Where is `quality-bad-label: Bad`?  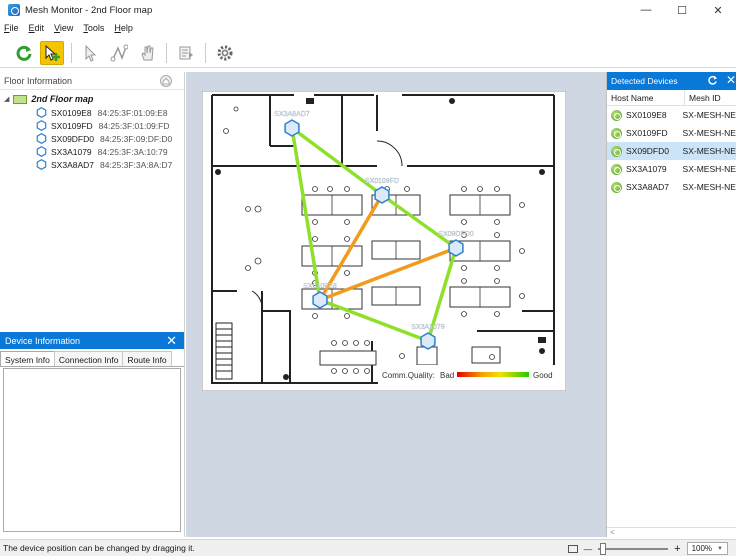 quality-bad-label: Bad is located at coordinates (447, 375).